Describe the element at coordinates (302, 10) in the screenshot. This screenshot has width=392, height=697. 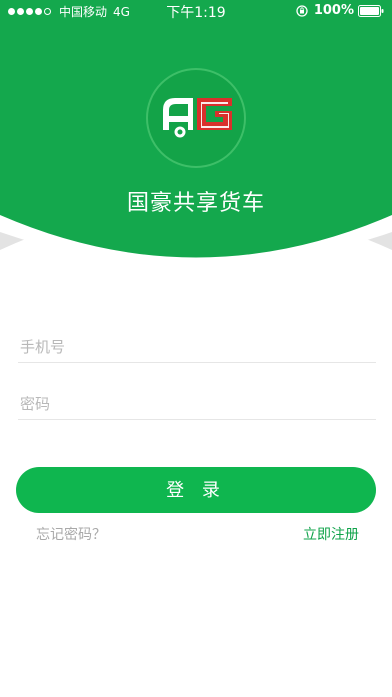
I see `rotation-lock-icon` at that location.